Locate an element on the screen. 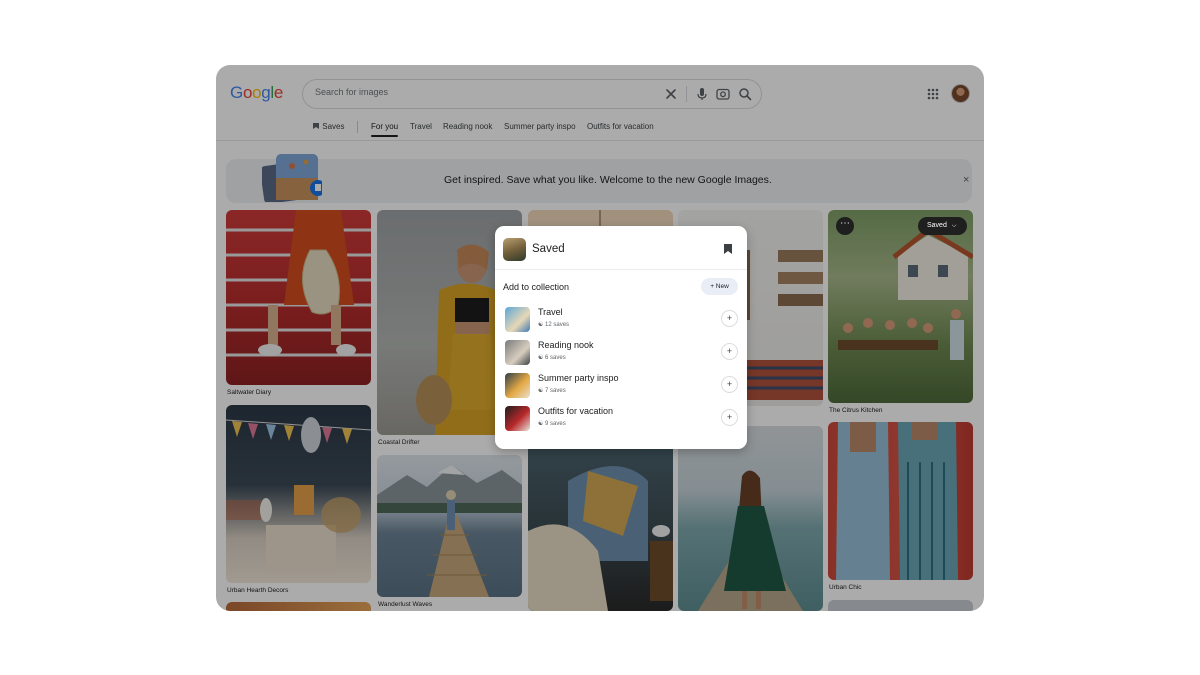 The image size is (1200, 675). collection-saves: ☯ 7 saves is located at coordinates (552, 391).